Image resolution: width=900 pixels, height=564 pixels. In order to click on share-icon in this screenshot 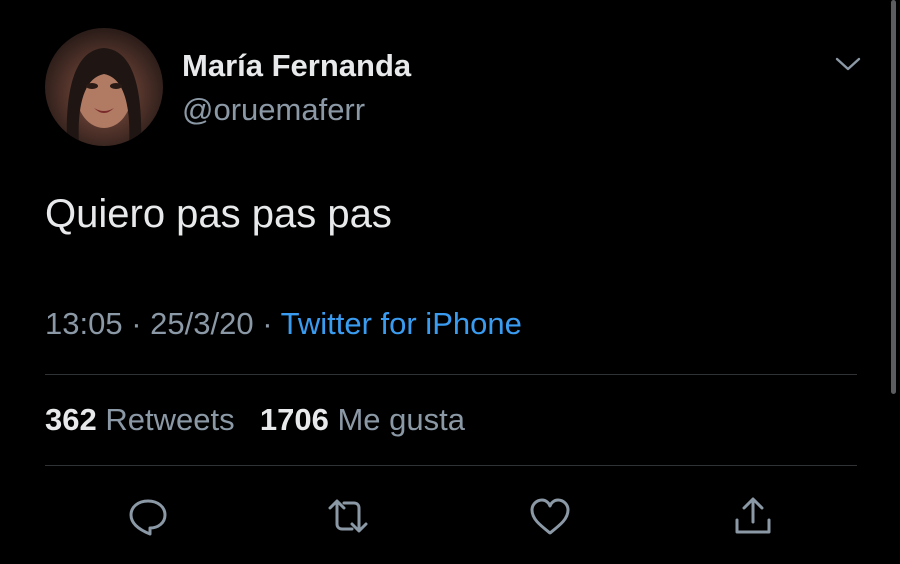, I will do `click(753, 515)`.